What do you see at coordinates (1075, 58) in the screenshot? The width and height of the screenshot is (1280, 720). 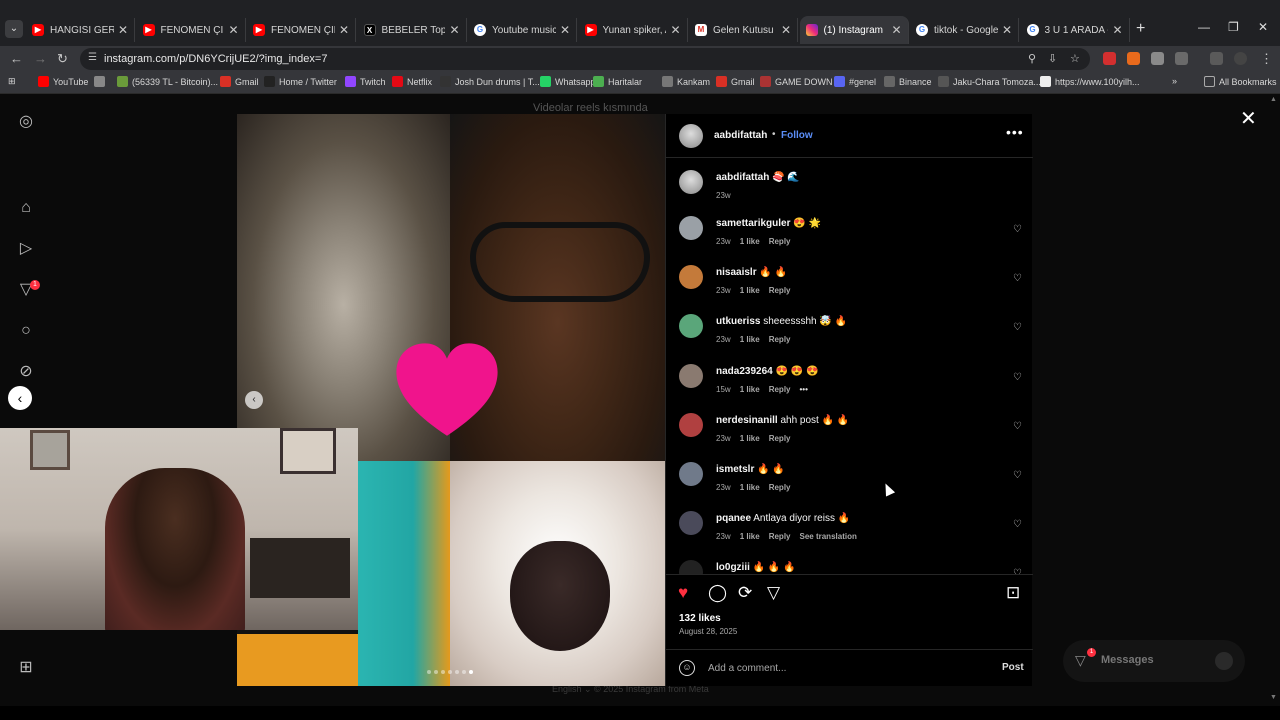 I see `bookmark-star-icon: ☆` at bounding box center [1075, 58].